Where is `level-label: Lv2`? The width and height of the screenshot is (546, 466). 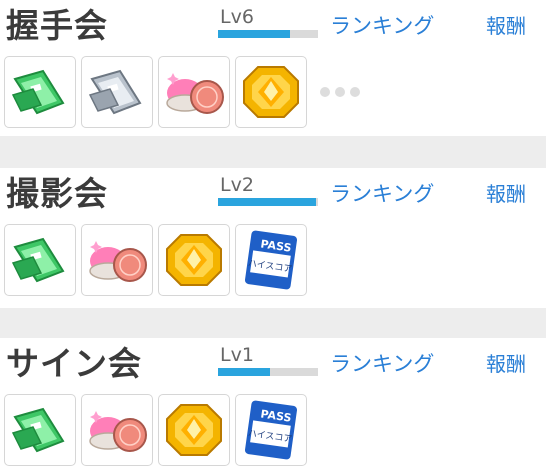 level-label: Lv2 is located at coordinates (237, 185).